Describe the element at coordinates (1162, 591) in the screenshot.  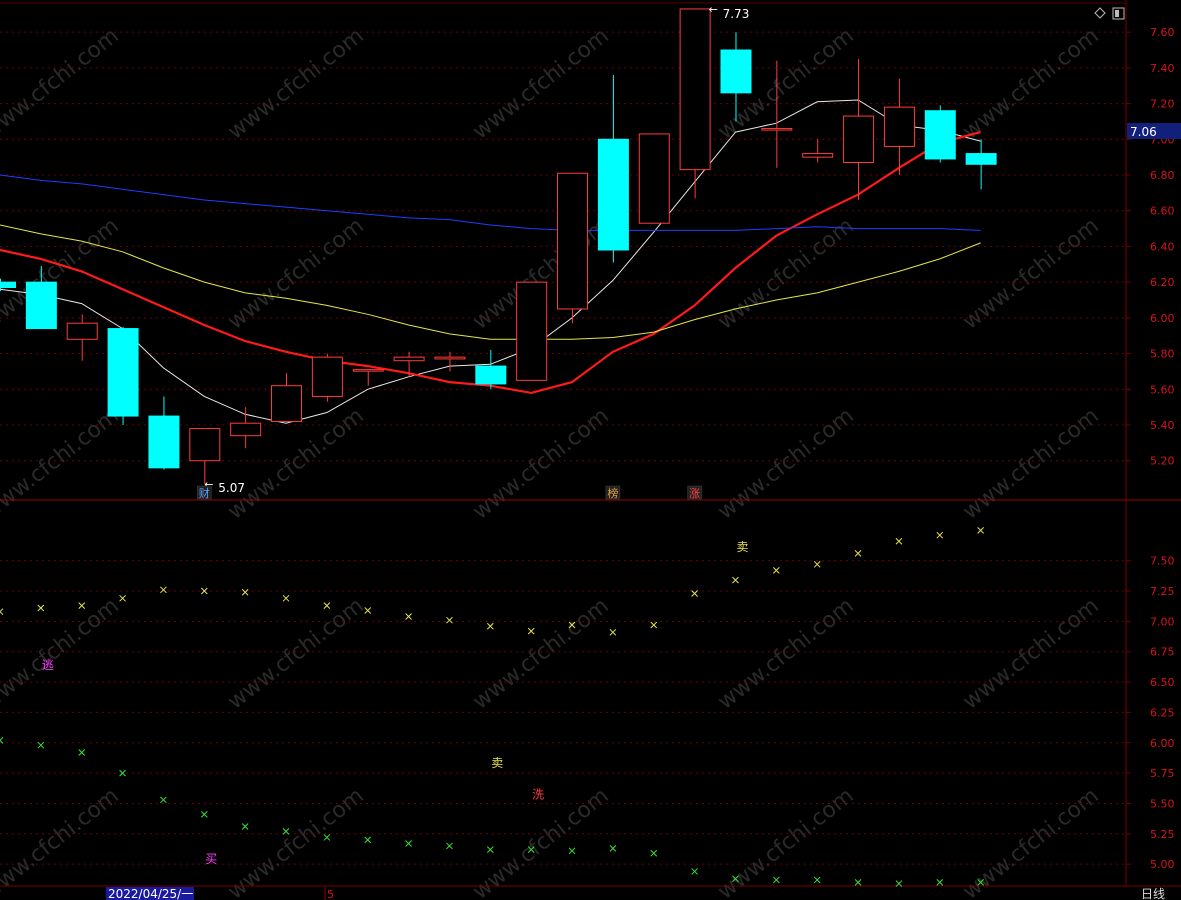
I see `indicator-tick-label: 7.25` at that location.